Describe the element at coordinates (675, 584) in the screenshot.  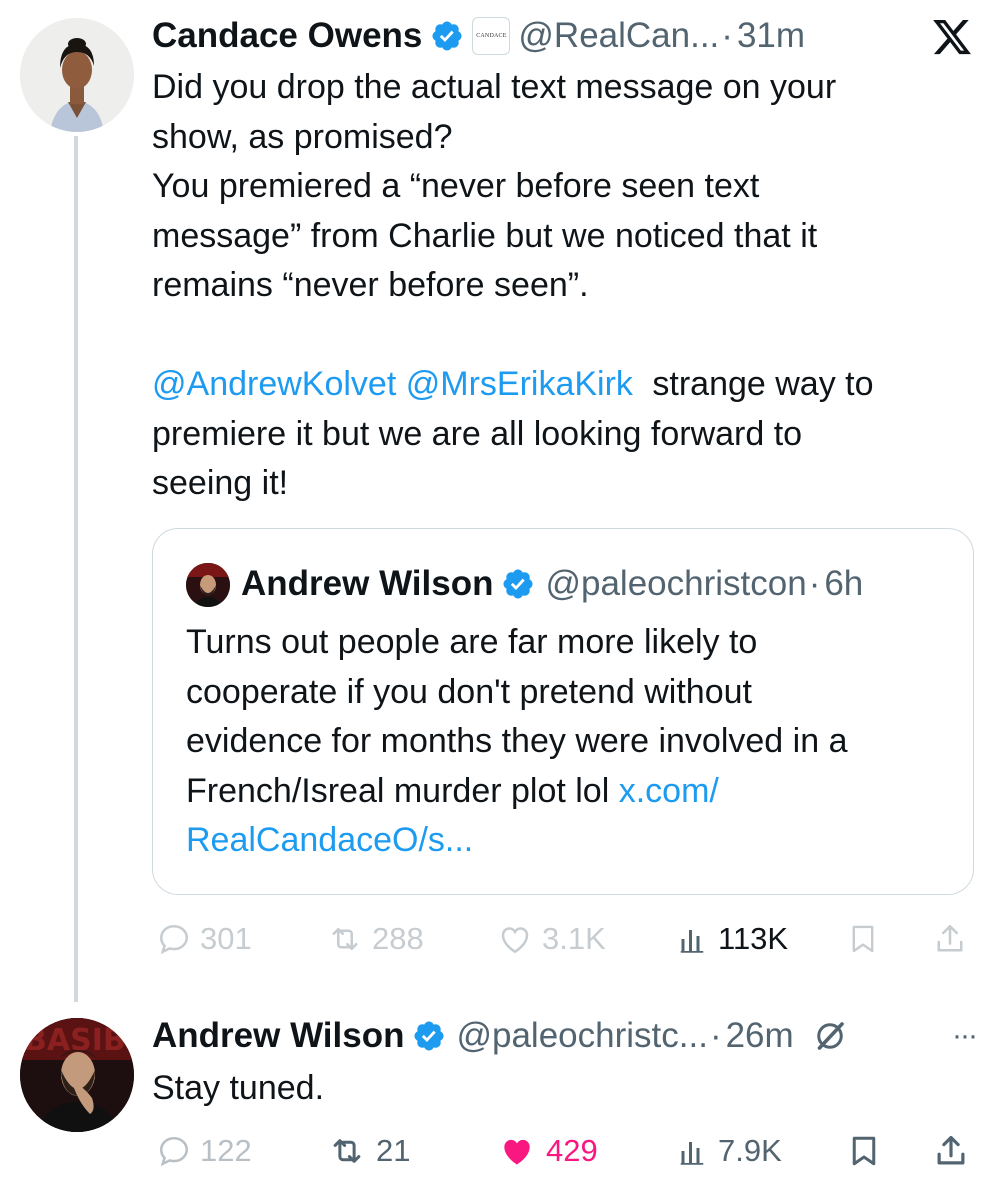
I see `quoted-handle: @paleochristcon` at that location.